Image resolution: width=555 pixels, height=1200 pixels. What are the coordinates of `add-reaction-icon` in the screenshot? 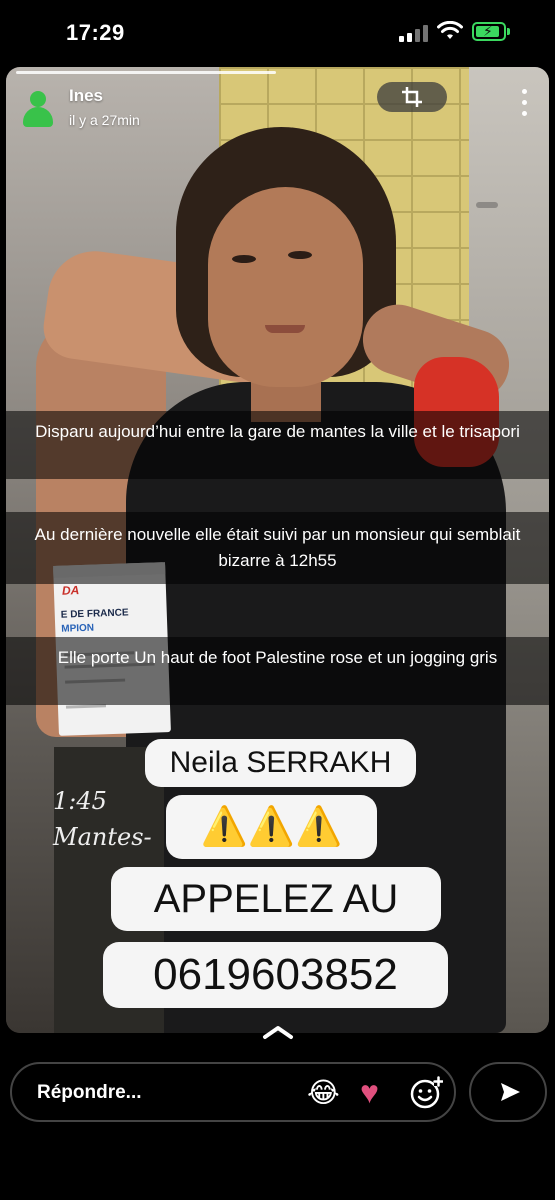 It's located at (426, 1093).